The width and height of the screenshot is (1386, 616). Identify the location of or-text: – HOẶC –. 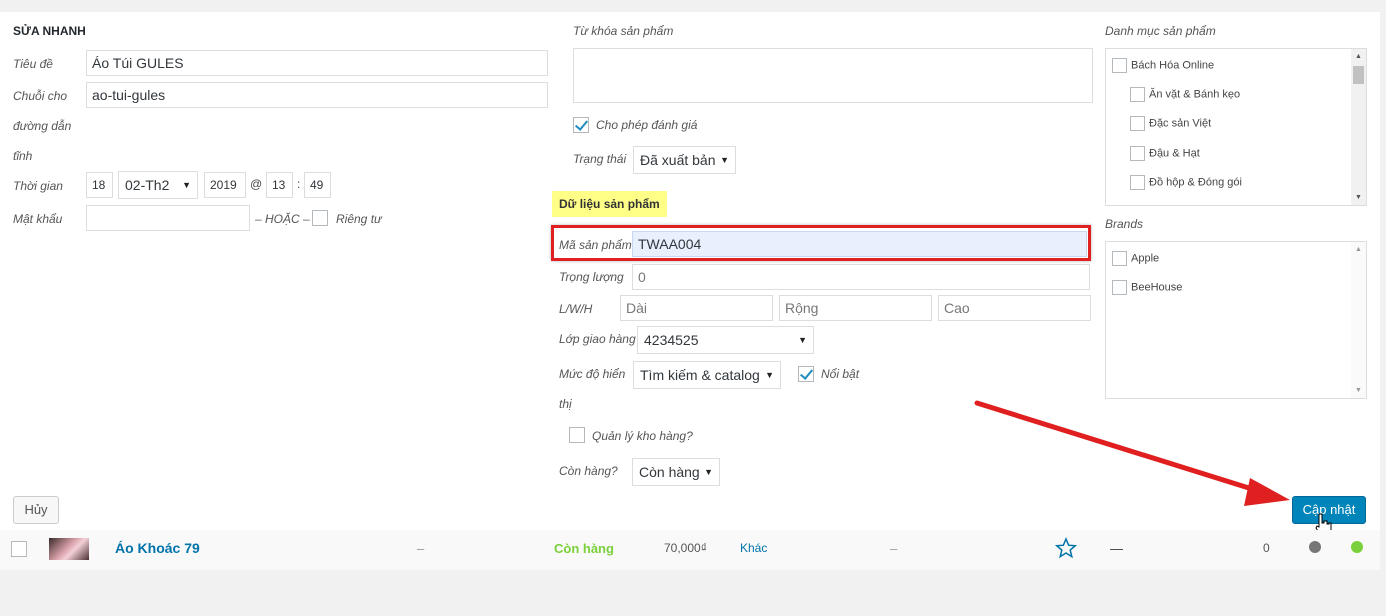
(282, 219).